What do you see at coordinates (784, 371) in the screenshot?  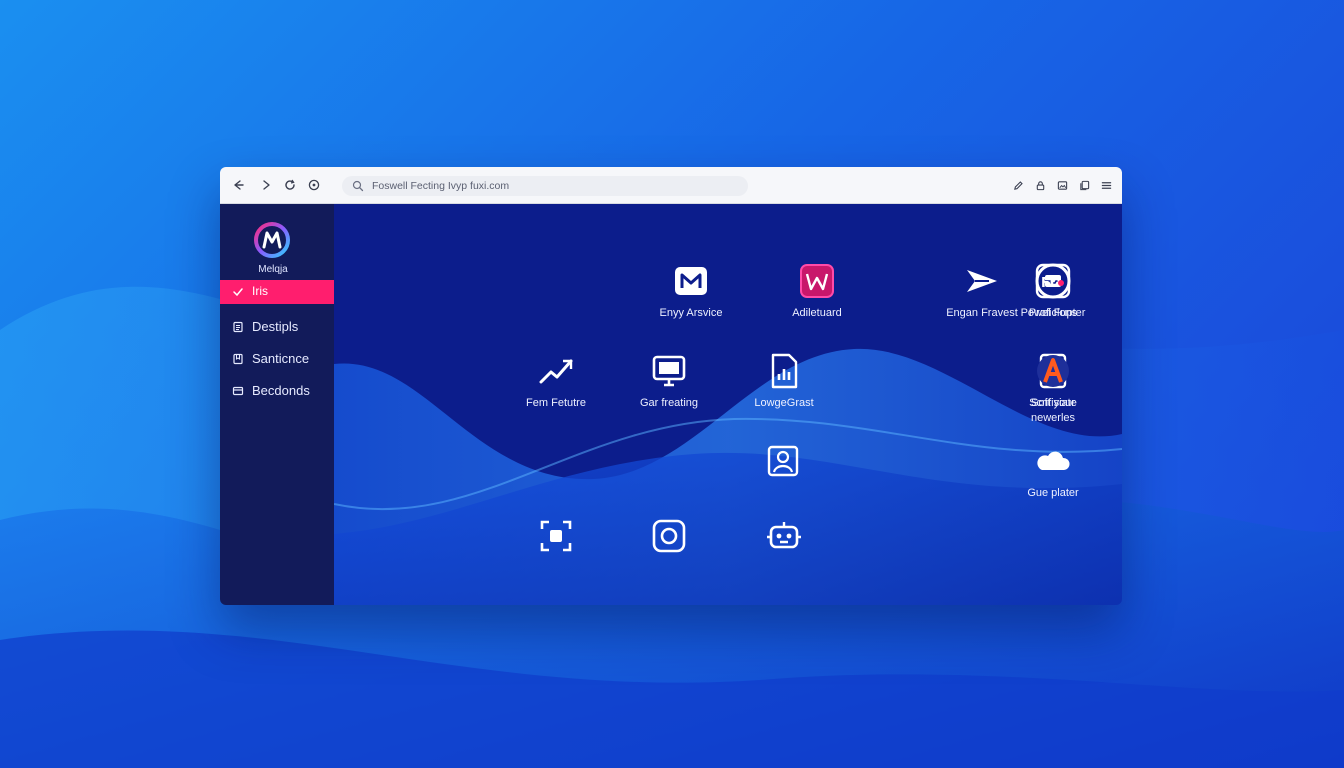 I see `bar-file-icon` at bounding box center [784, 371].